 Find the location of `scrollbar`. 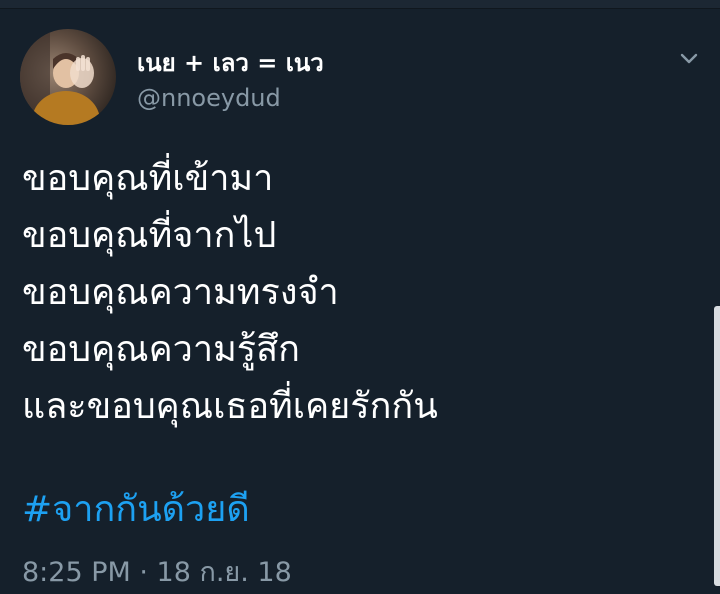

scrollbar is located at coordinates (717, 446).